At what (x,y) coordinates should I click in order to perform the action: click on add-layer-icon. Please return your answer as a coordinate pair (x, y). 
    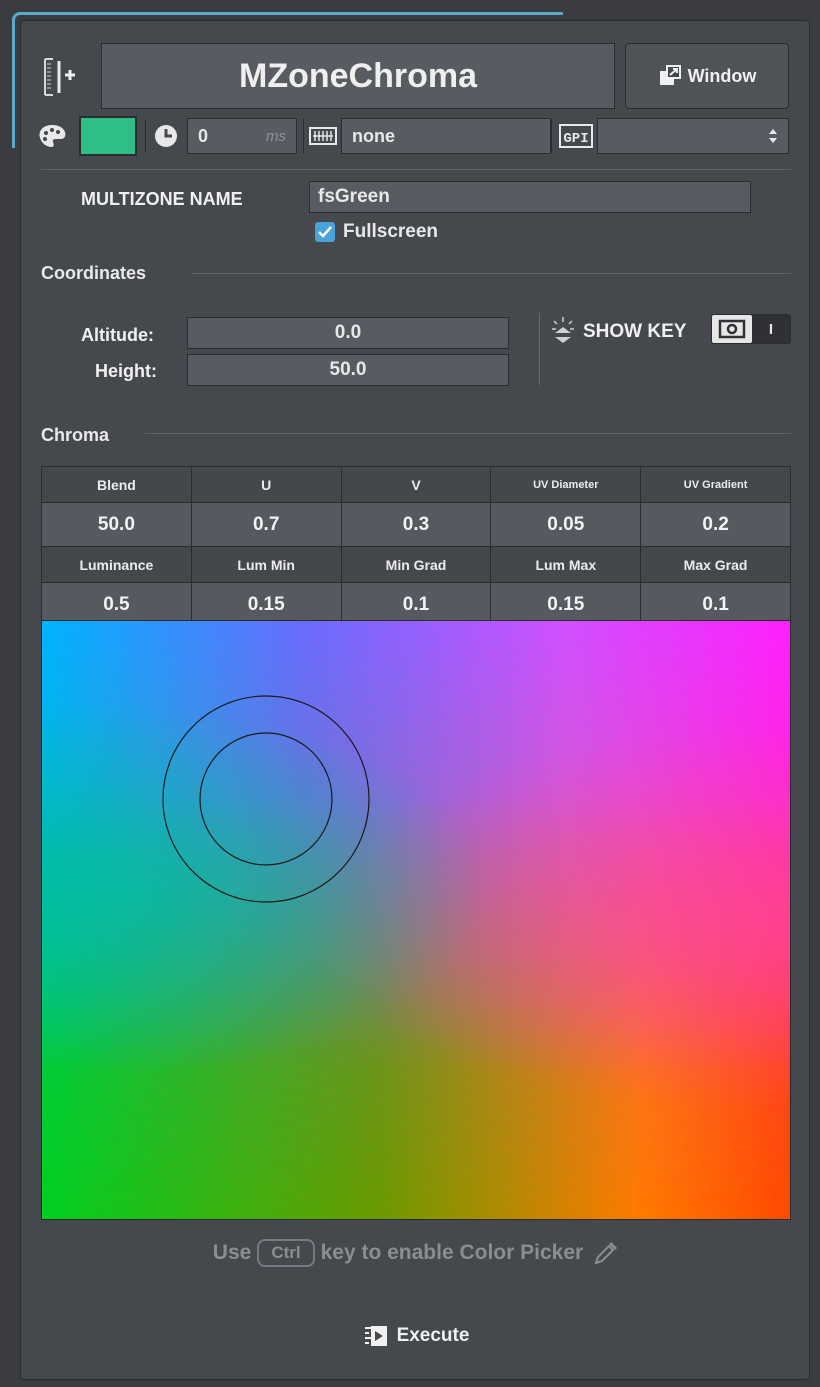
    Looking at the image, I should click on (59, 77).